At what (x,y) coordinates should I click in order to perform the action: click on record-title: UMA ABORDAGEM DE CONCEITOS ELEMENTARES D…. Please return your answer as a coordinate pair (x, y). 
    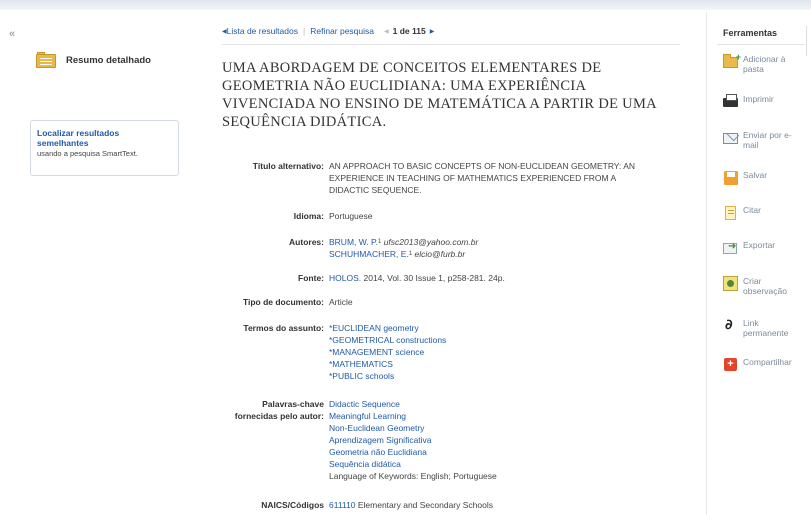
    Looking at the image, I should click on (439, 95).